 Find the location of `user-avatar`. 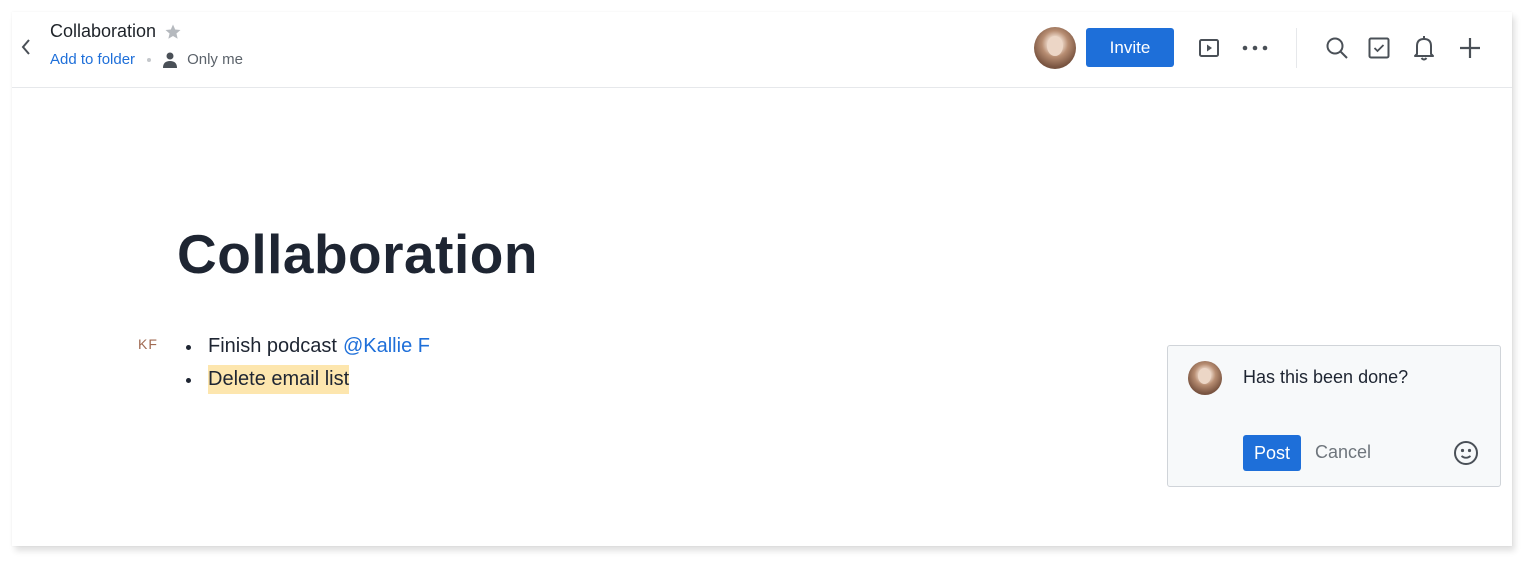

user-avatar is located at coordinates (1055, 48).